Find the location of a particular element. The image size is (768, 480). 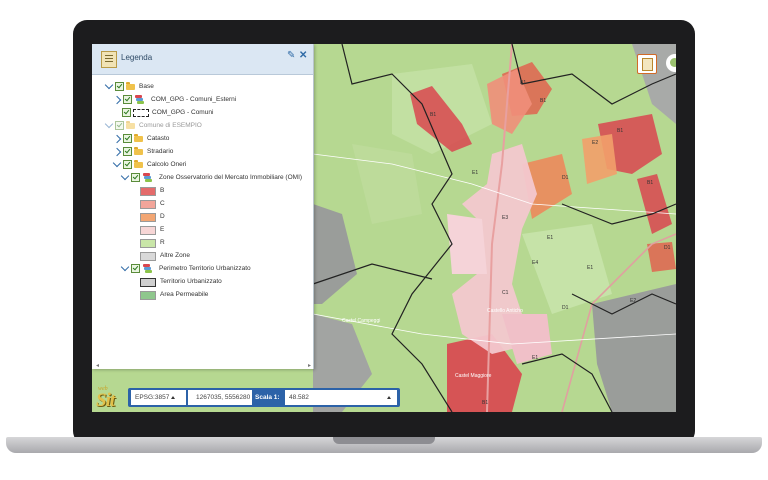

tree-label: Calcolo Oneri is located at coordinates (167, 164).